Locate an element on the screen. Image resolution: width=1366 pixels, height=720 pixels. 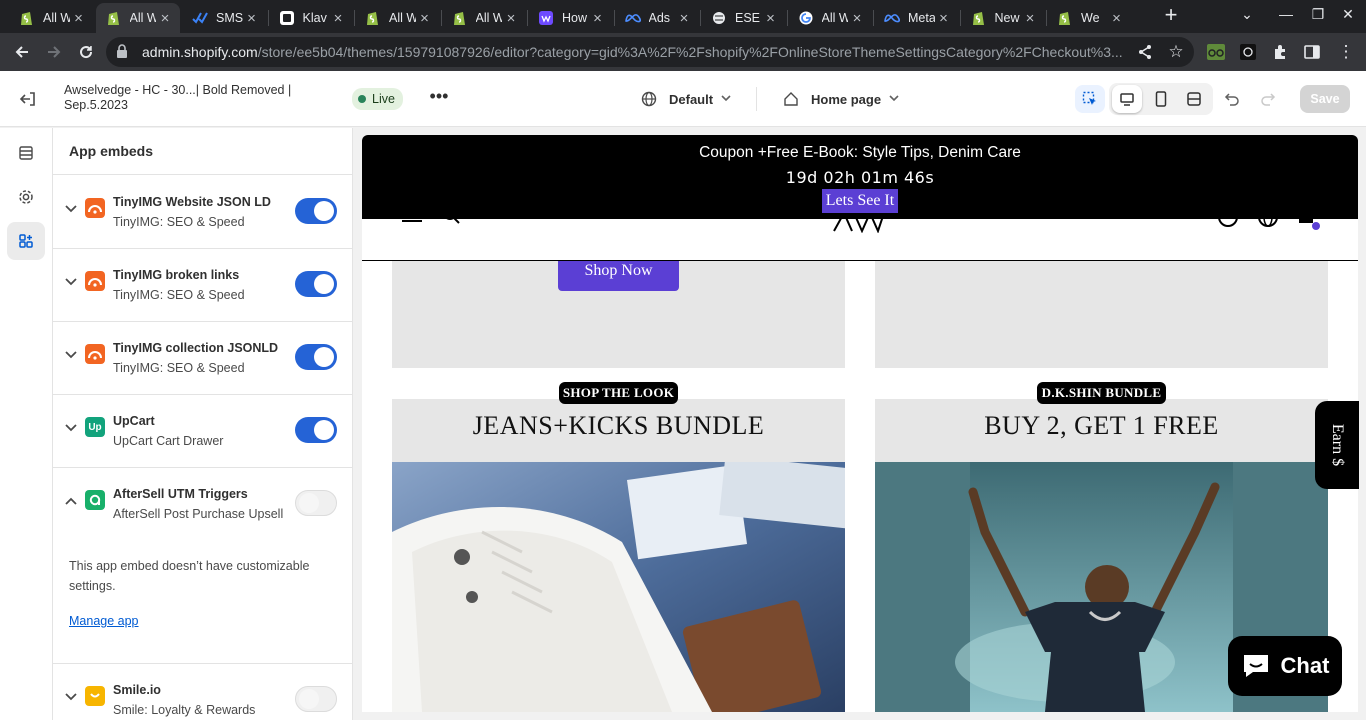
save-button: Save is located at coordinates (1325, 99).